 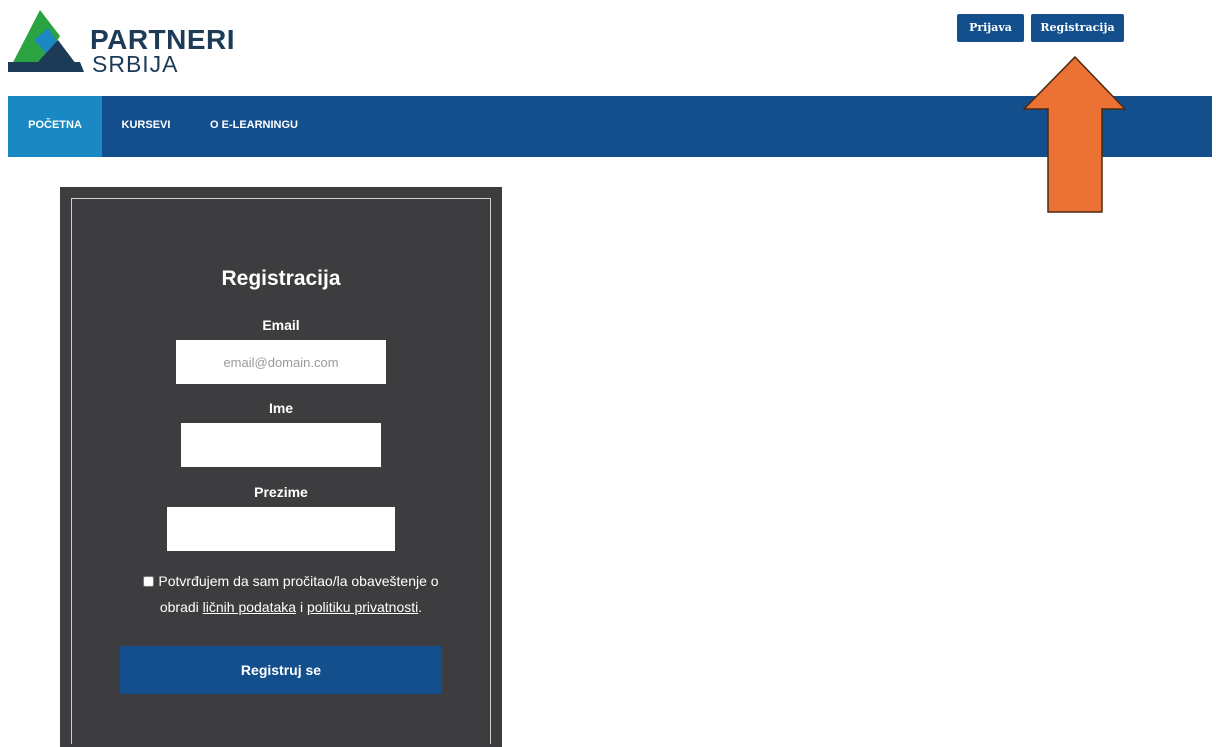 I want to click on register-button: Registracija, so click(x=1077, y=28).